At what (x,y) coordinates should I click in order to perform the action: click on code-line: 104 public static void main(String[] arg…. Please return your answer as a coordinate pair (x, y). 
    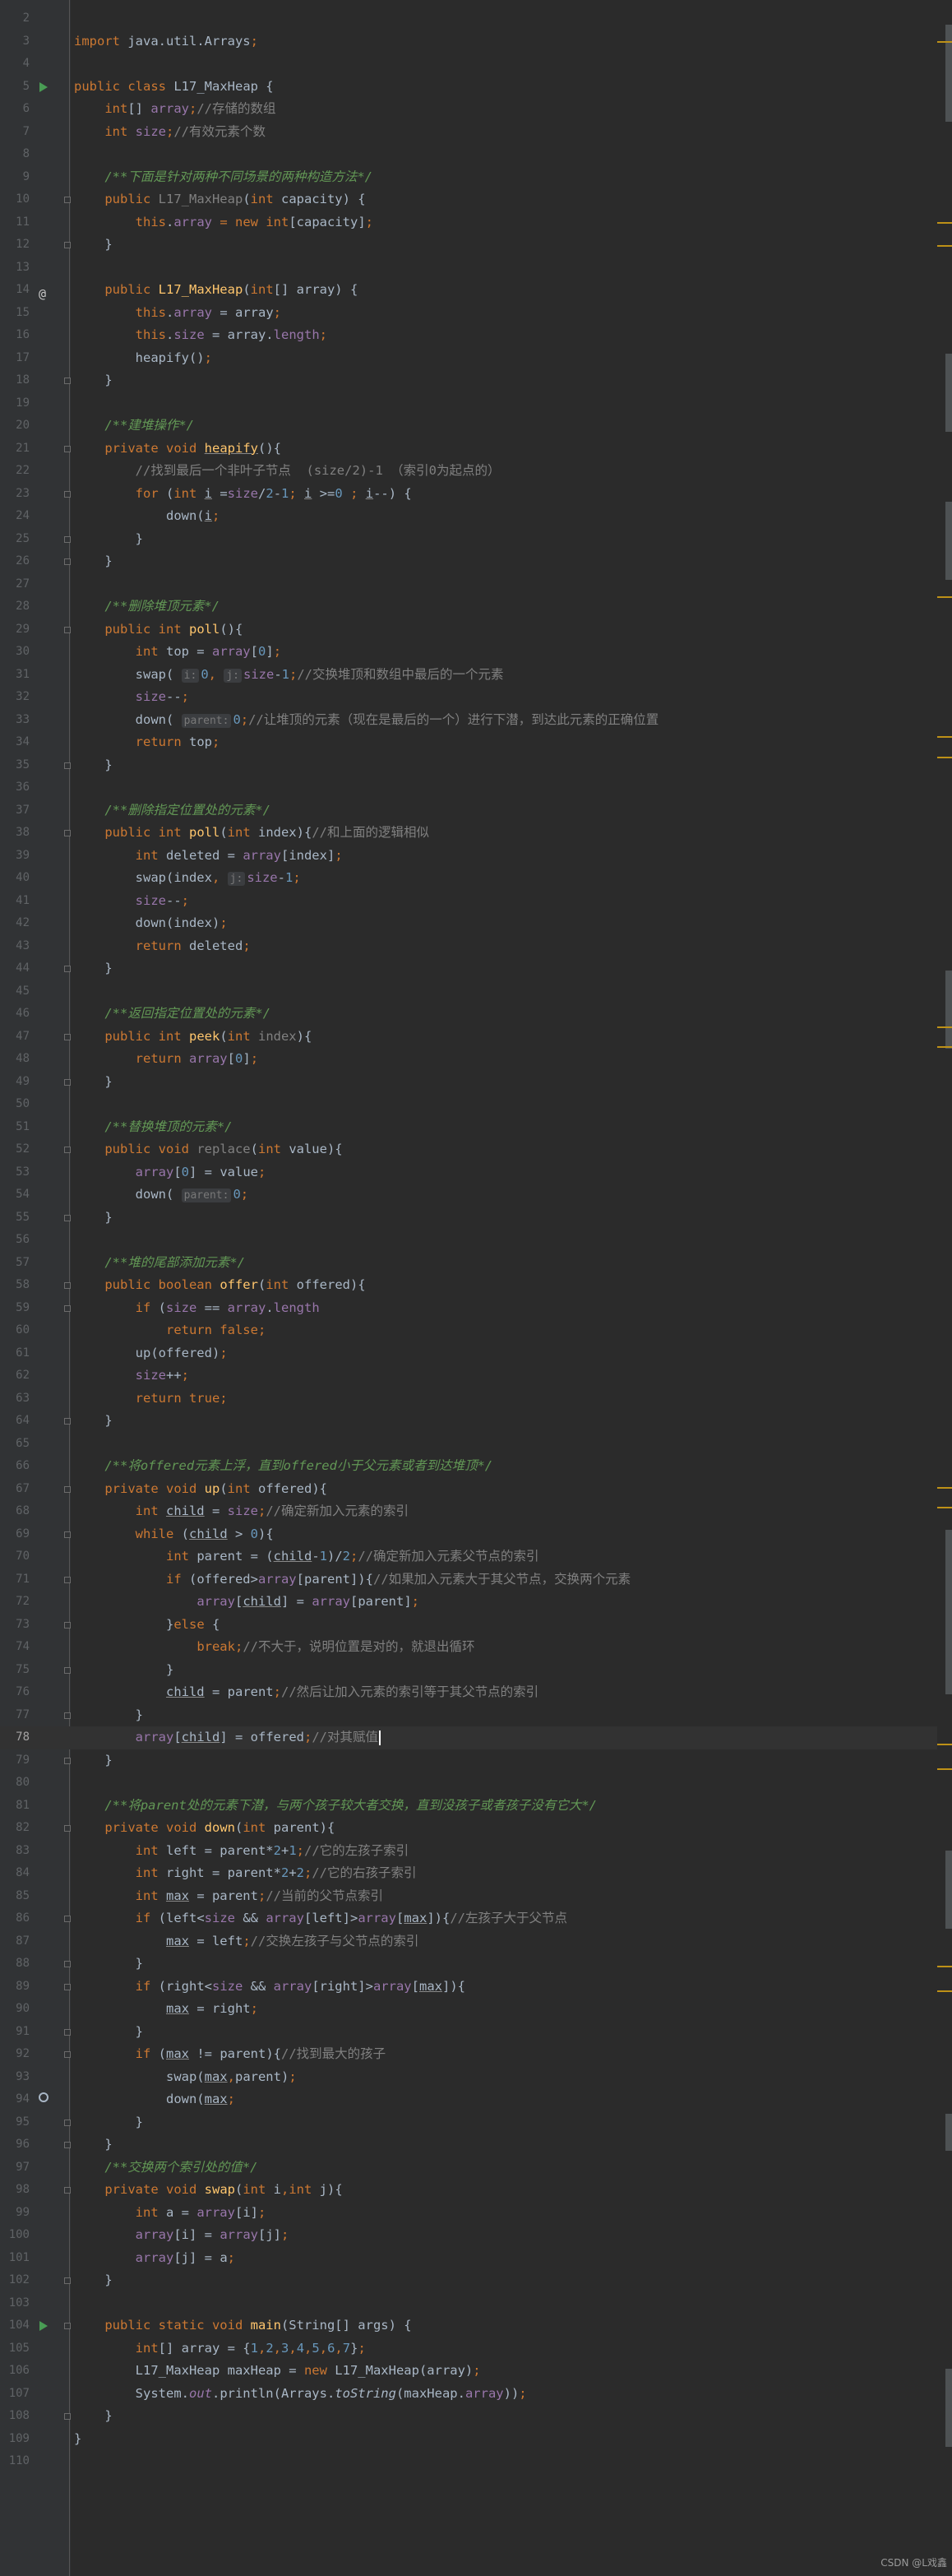
    Looking at the image, I should click on (468, 2325).